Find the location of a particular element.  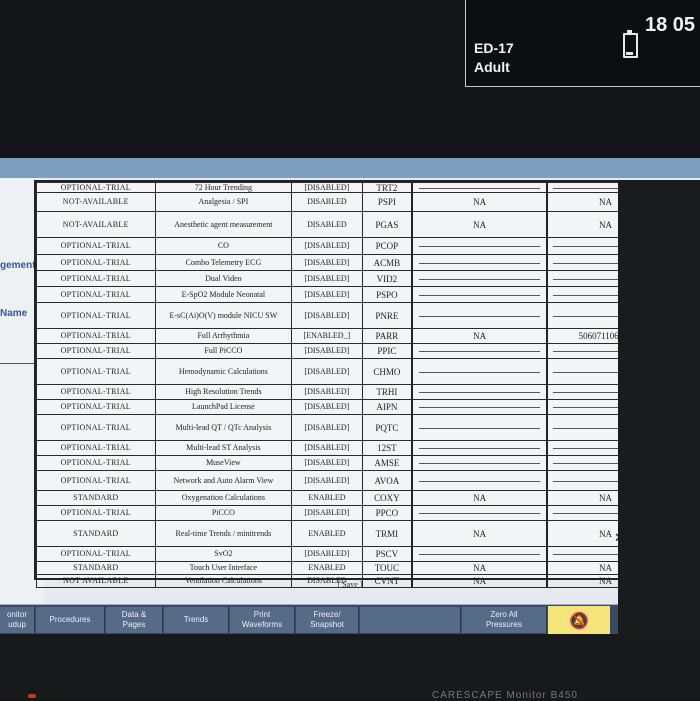

window-title-bar is located at coordinates (350, 168).